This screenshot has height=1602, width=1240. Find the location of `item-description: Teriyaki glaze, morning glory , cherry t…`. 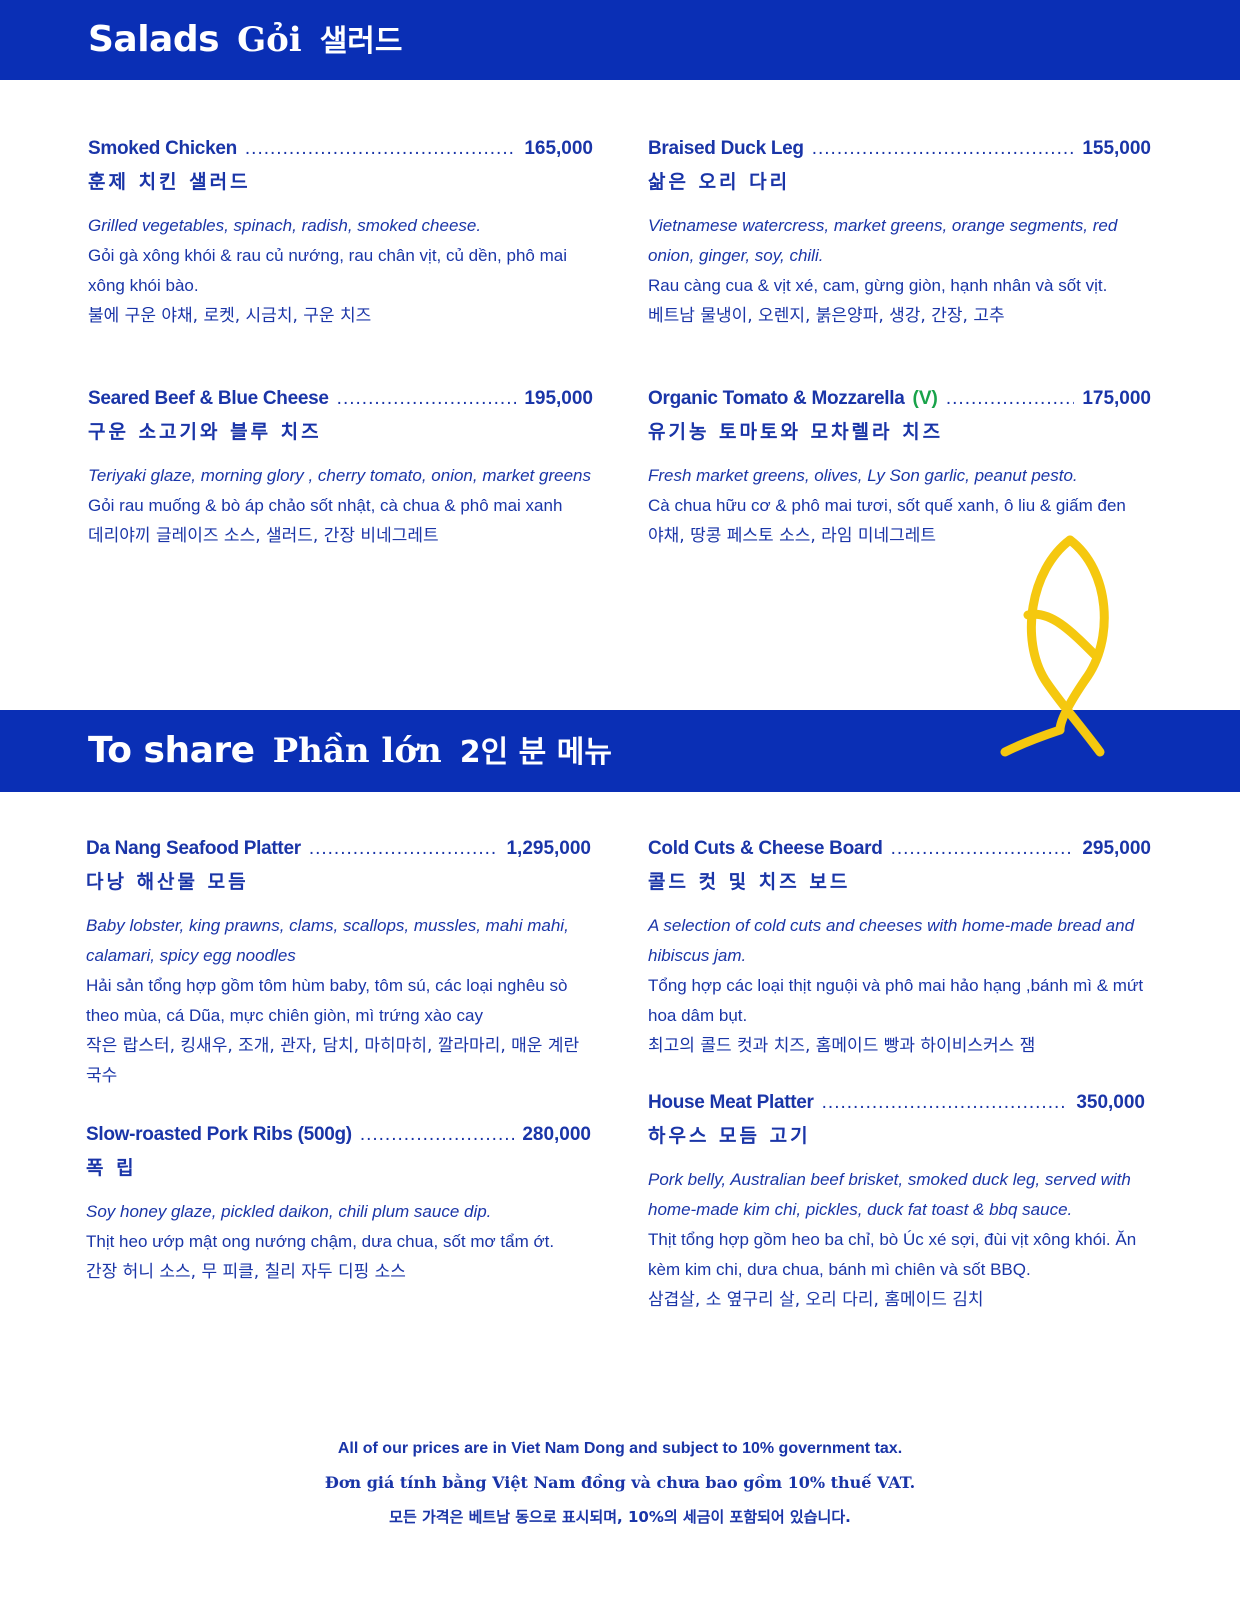

item-description: Teriyaki glaze, morning glory , cherry t… is located at coordinates (340, 506).